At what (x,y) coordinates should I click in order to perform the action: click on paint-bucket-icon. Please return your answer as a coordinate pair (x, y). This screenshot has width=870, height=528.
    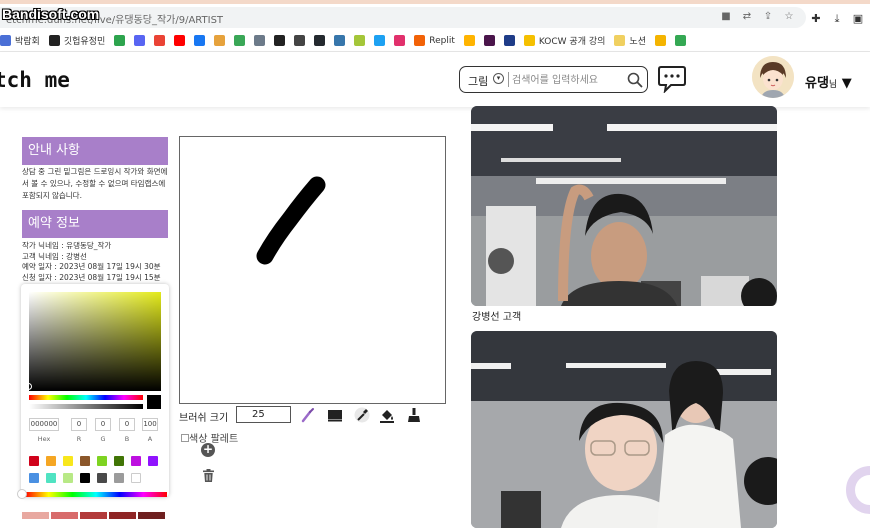
    Looking at the image, I should click on (387, 415).